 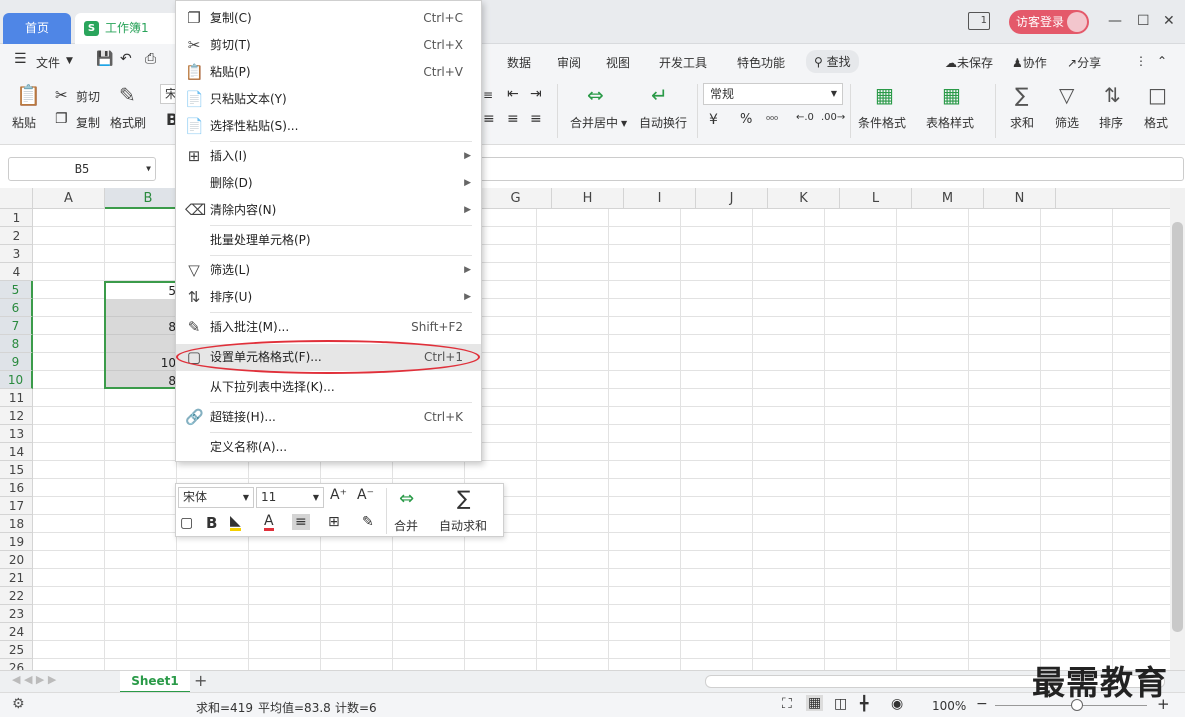 What do you see at coordinates (328, 240) in the screenshot?
I see `ctx-batch: 批量处理单元格(P)` at bounding box center [328, 240].